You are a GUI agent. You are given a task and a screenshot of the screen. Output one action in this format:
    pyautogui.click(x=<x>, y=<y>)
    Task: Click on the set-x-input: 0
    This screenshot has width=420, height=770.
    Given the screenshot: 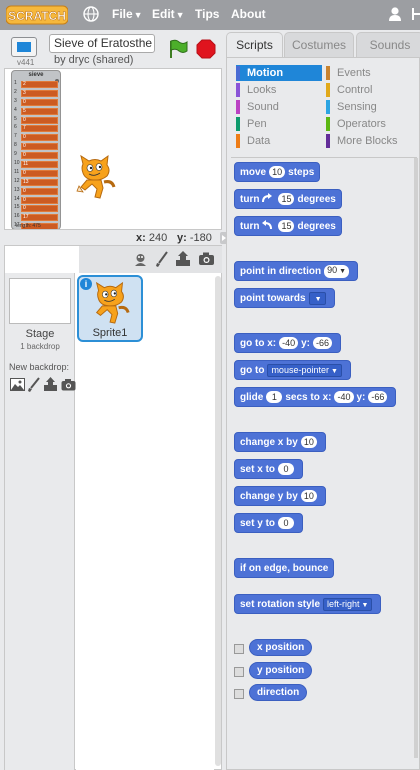 What is the action you would take?
    pyautogui.click(x=286, y=469)
    